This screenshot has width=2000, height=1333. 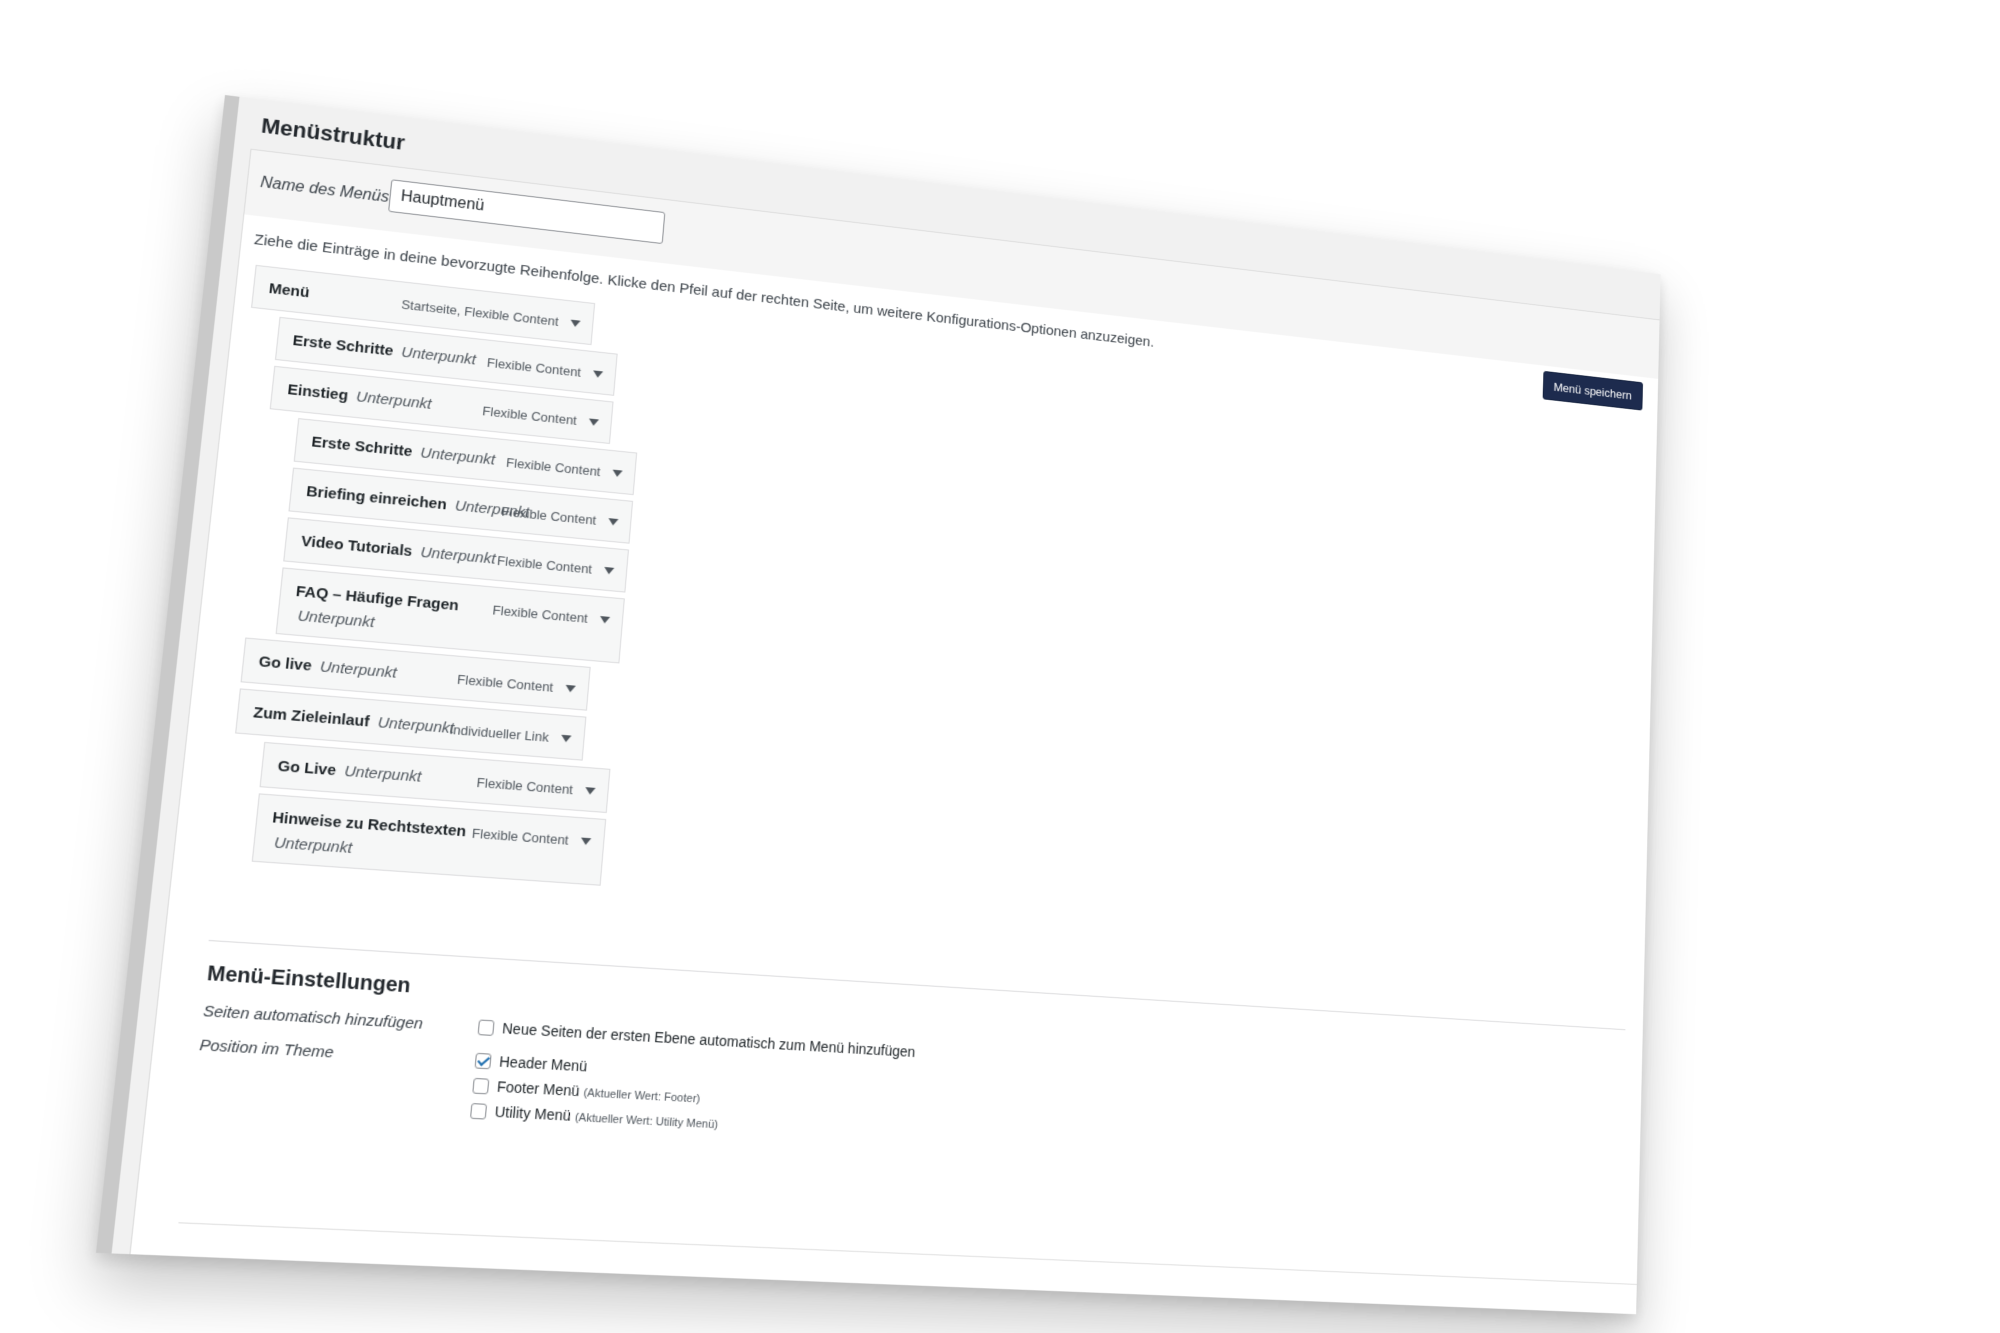 I want to click on location-footer: Footer Menü (Aktueller Wert: Footer), so click(x=586, y=1092).